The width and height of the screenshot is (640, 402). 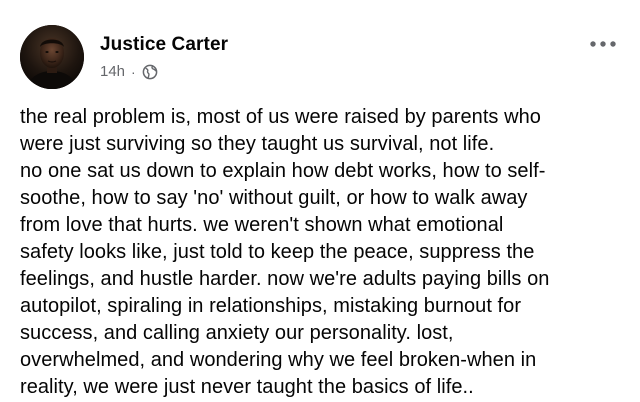 What do you see at coordinates (112, 72) in the screenshot?
I see `post-timestamp: 14h` at bounding box center [112, 72].